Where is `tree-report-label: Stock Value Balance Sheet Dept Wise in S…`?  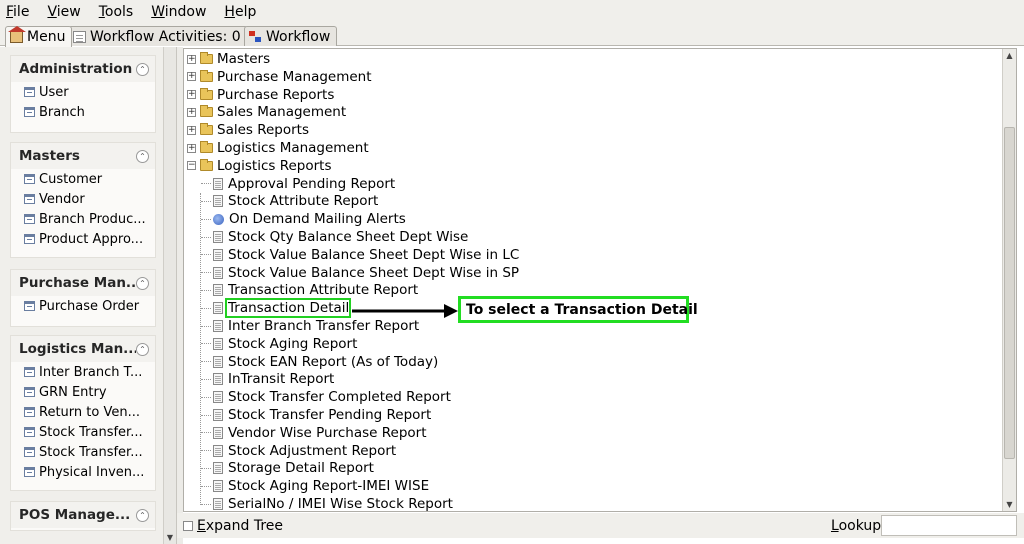
tree-report-label: Stock Value Balance Sheet Dept Wise in S… is located at coordinates (374, 272).